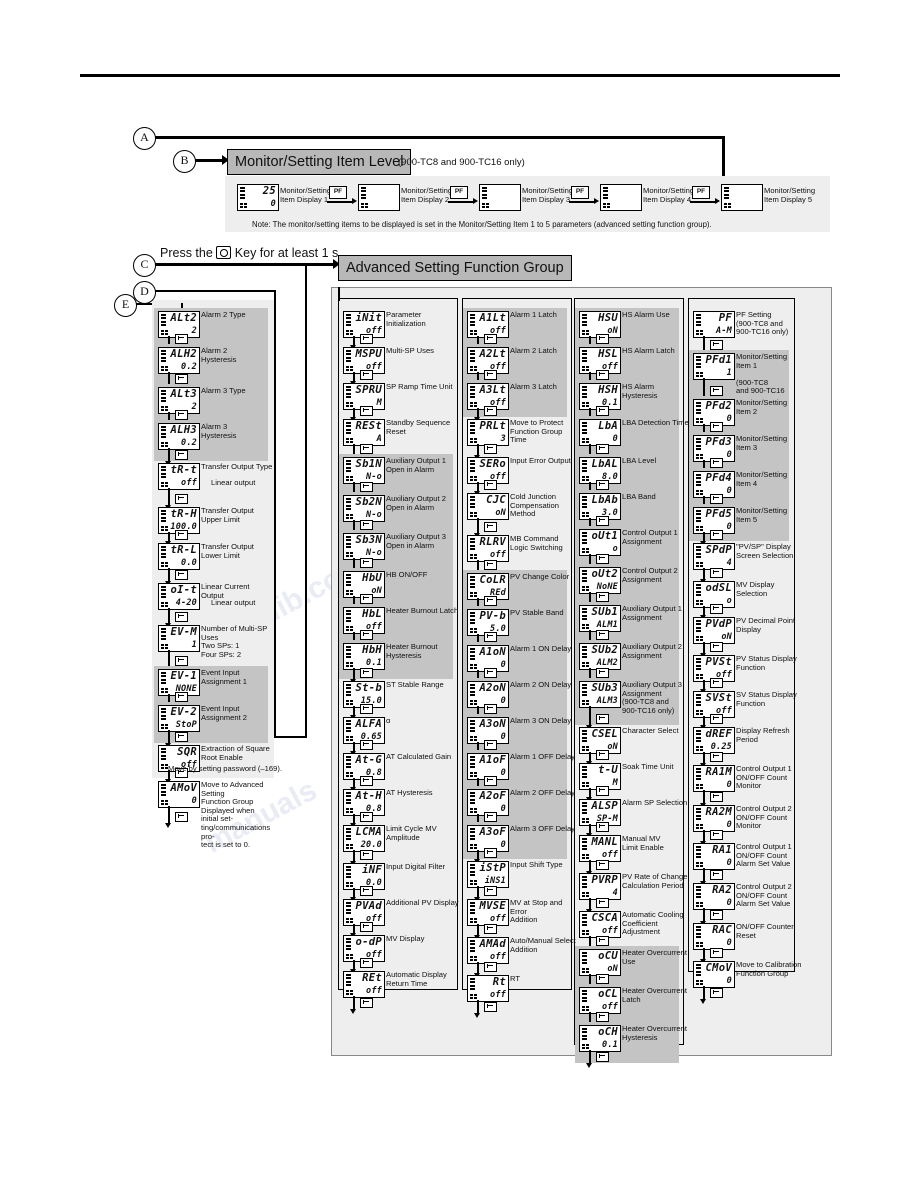 The image size is (918, 1188). I want to click on status-led-block, so click(350, 703).